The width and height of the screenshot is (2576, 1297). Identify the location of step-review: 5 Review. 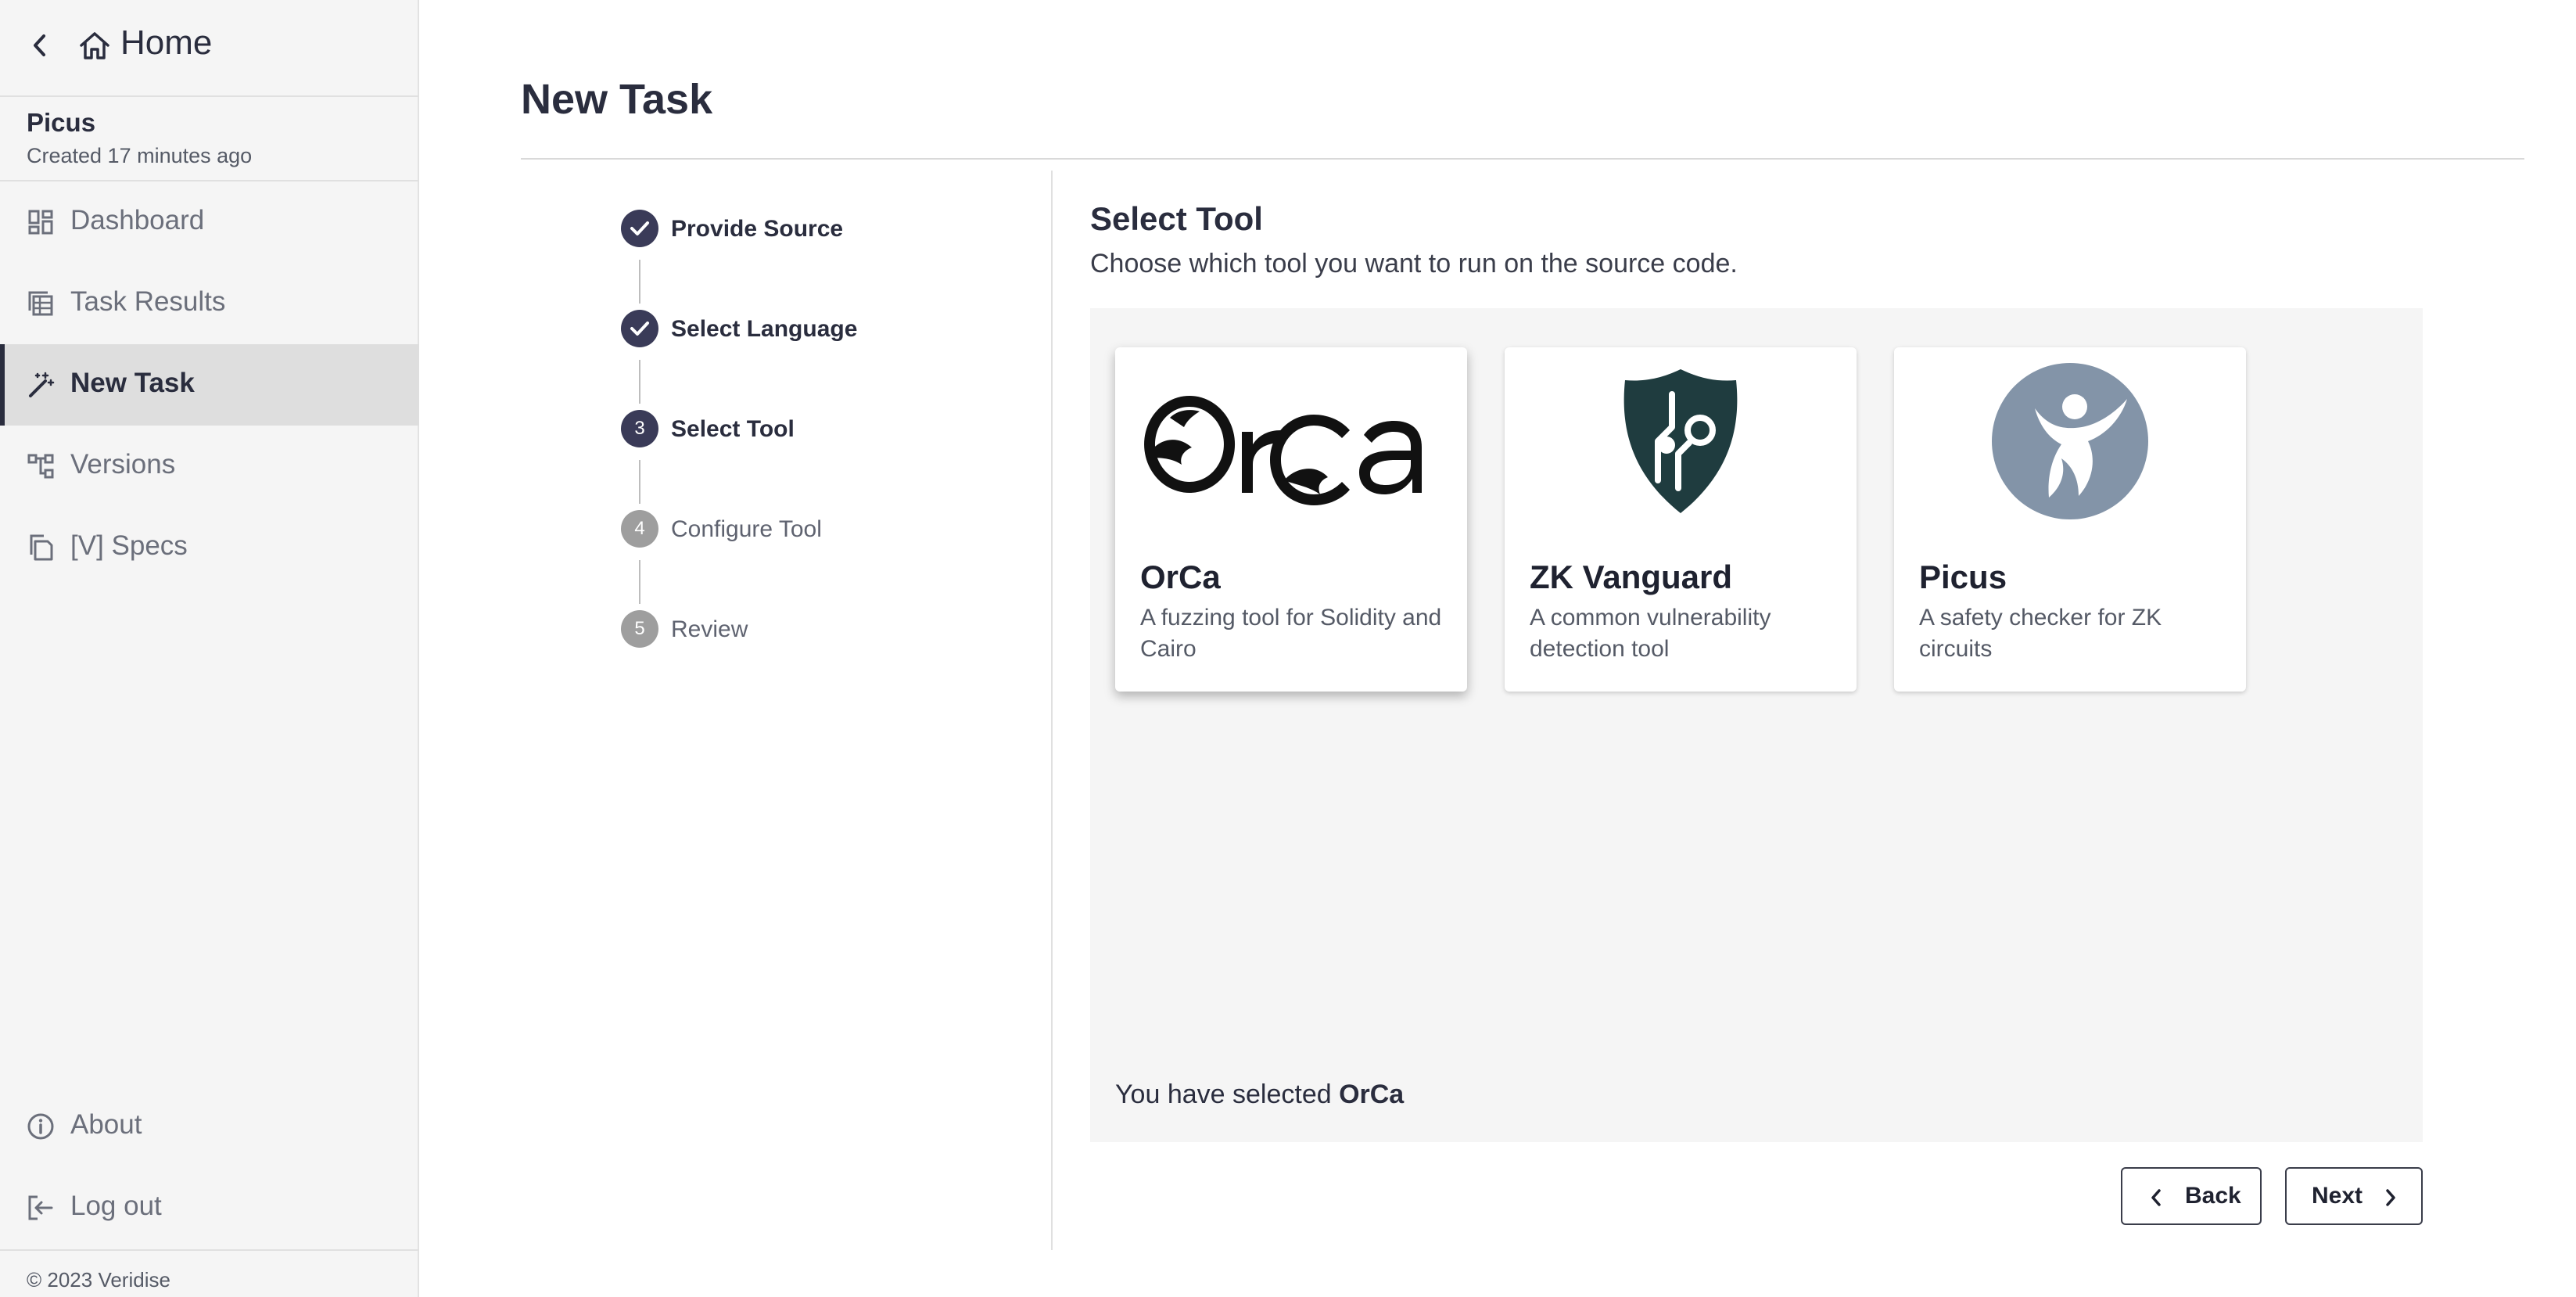
(816, 629).